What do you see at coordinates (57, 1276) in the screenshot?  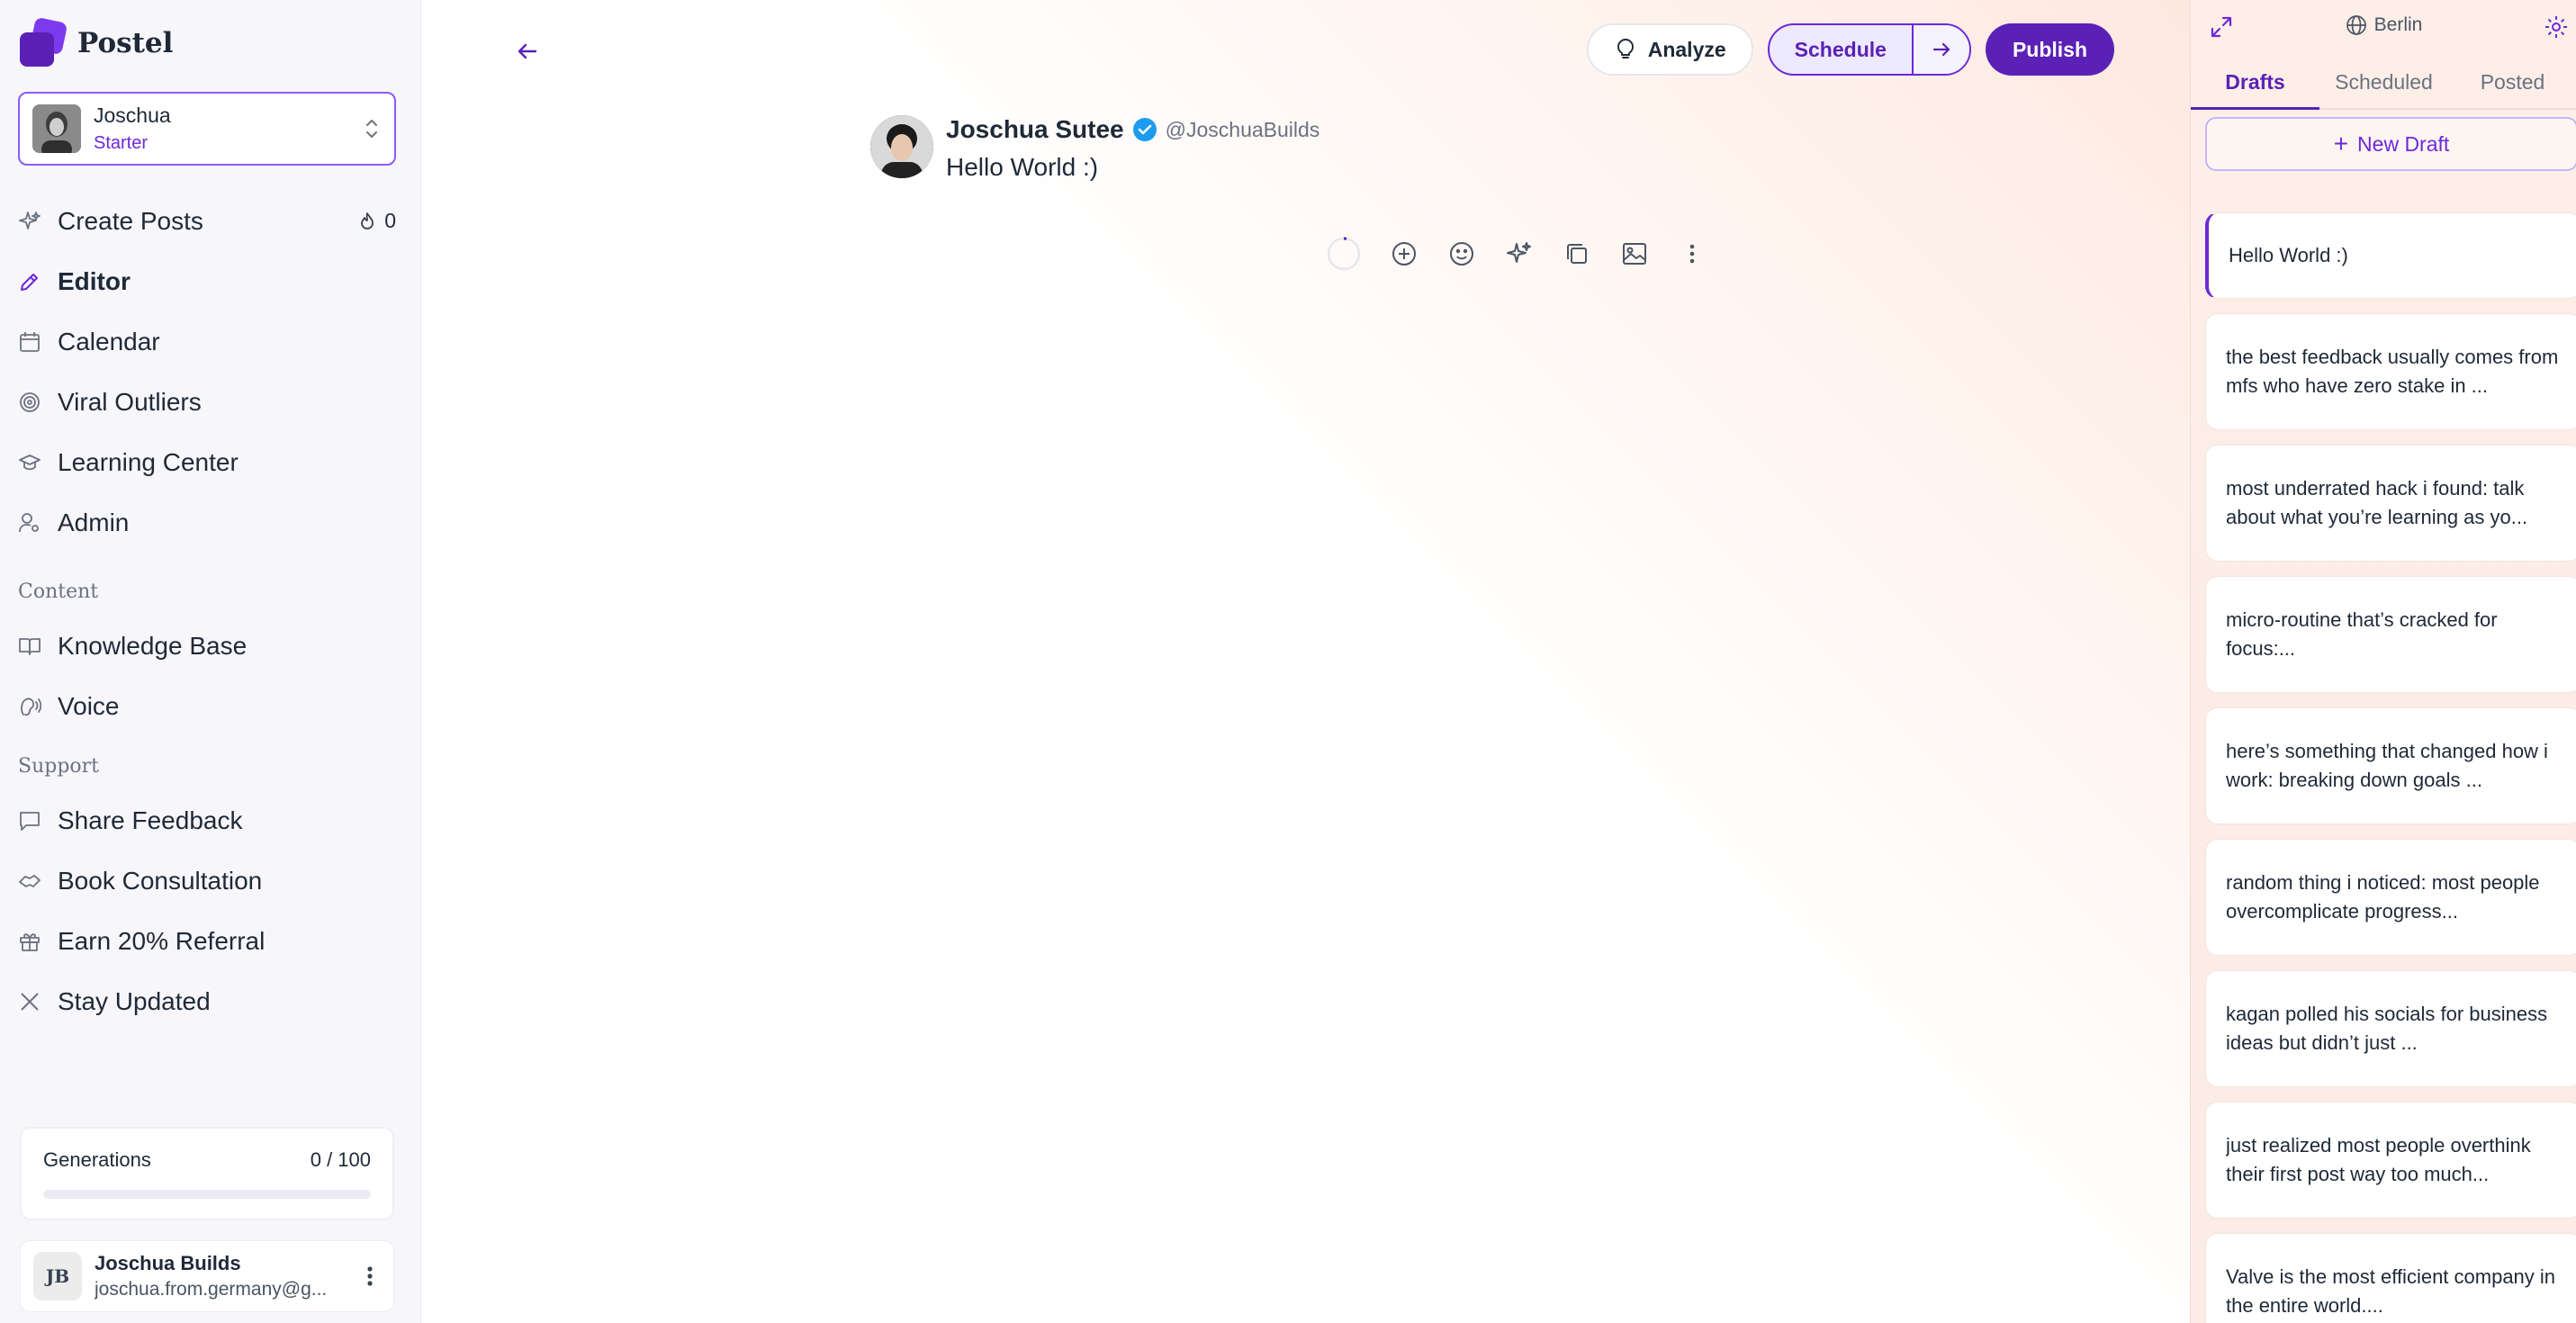 I see `user-avatar: JB` at bounding box center [57, 1276].